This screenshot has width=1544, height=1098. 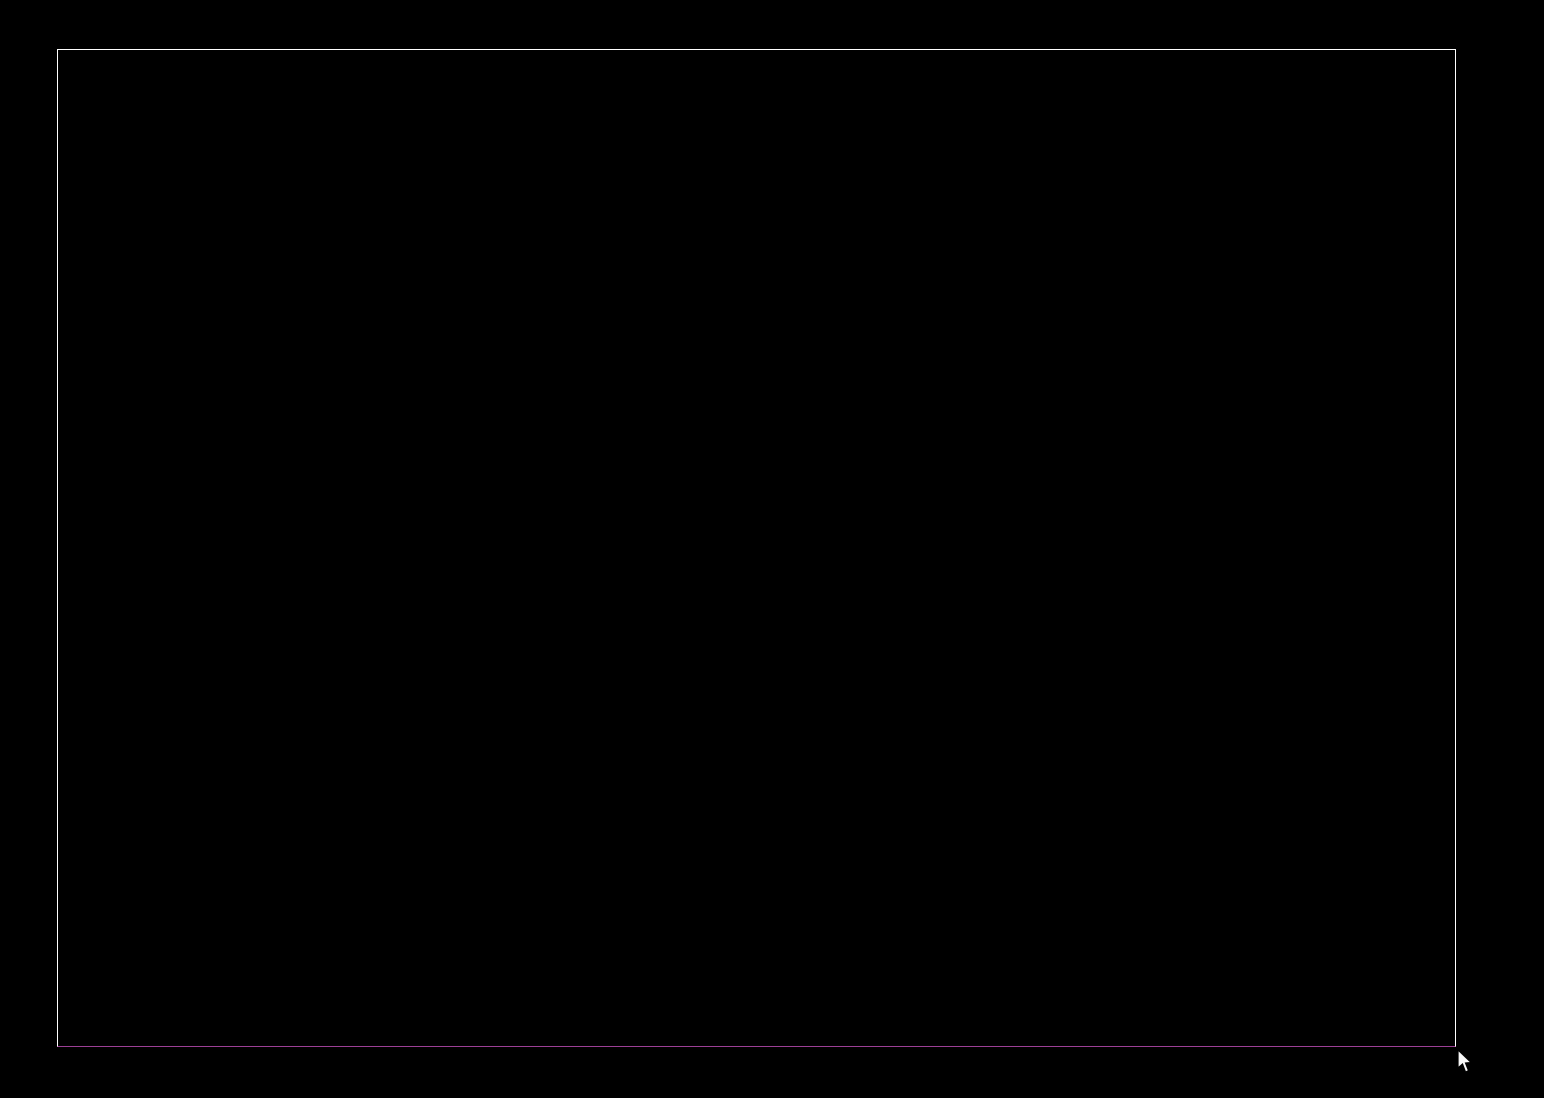 I want to click on colorbar-gradient, so click(x=1501, y=545).